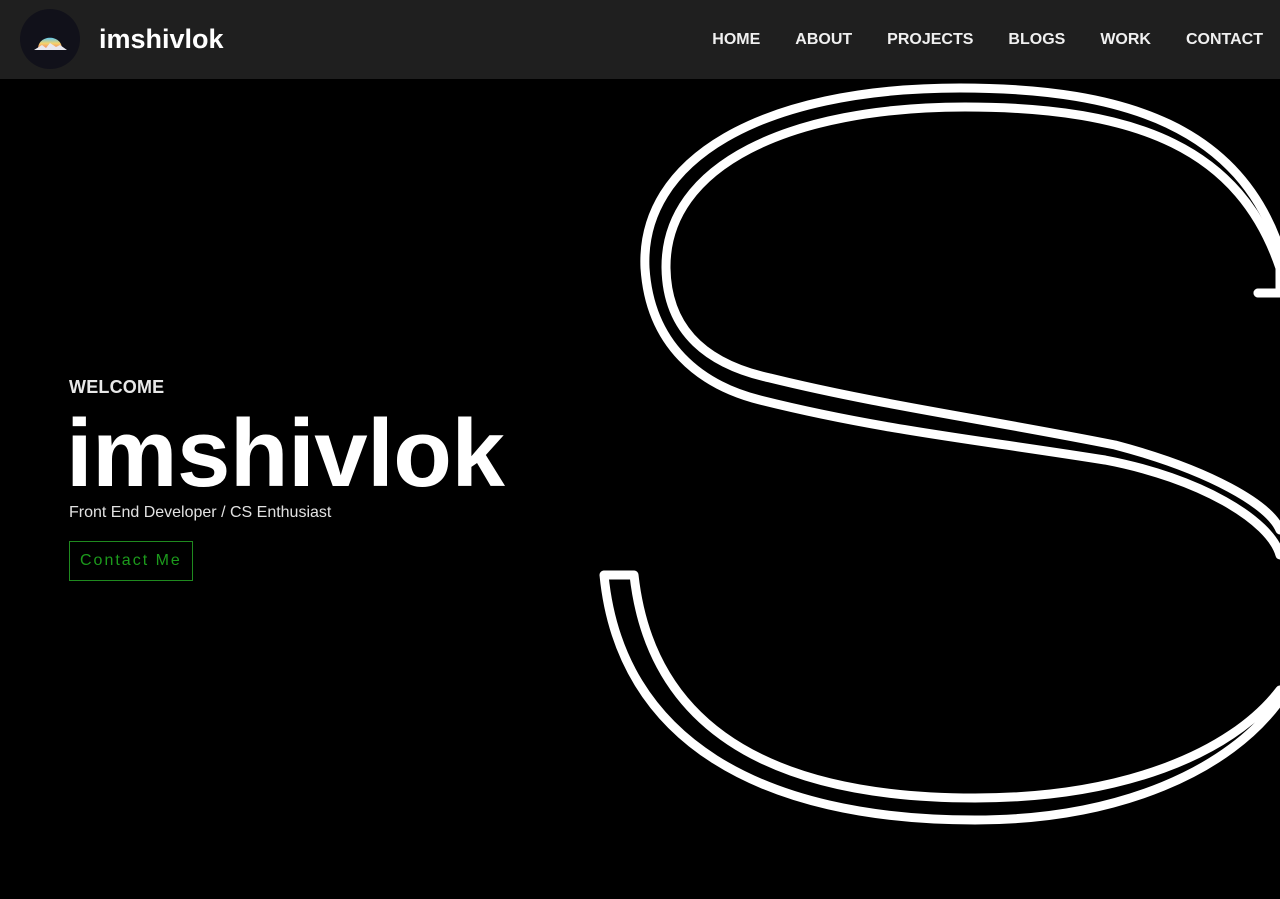 Image resolution: width=1280 pixels, height=899 pixels. Describe the element at coordinates (50, 39) in the screenshot. I see `sunrise-mountain-logo-icon` at that location.